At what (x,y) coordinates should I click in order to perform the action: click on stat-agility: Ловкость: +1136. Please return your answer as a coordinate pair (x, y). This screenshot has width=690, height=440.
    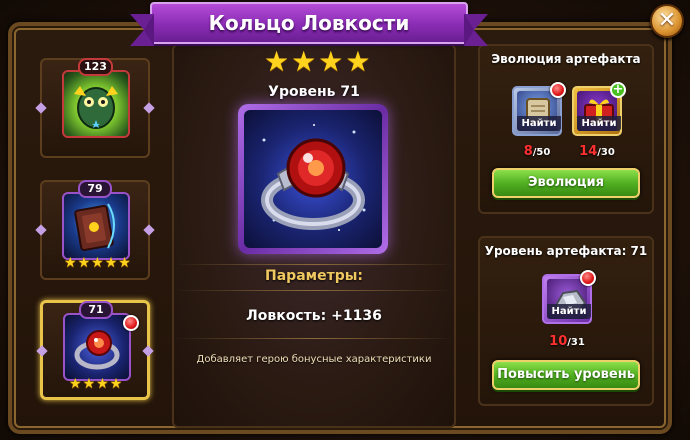
    Looking at the image, I should click on (314, 316).